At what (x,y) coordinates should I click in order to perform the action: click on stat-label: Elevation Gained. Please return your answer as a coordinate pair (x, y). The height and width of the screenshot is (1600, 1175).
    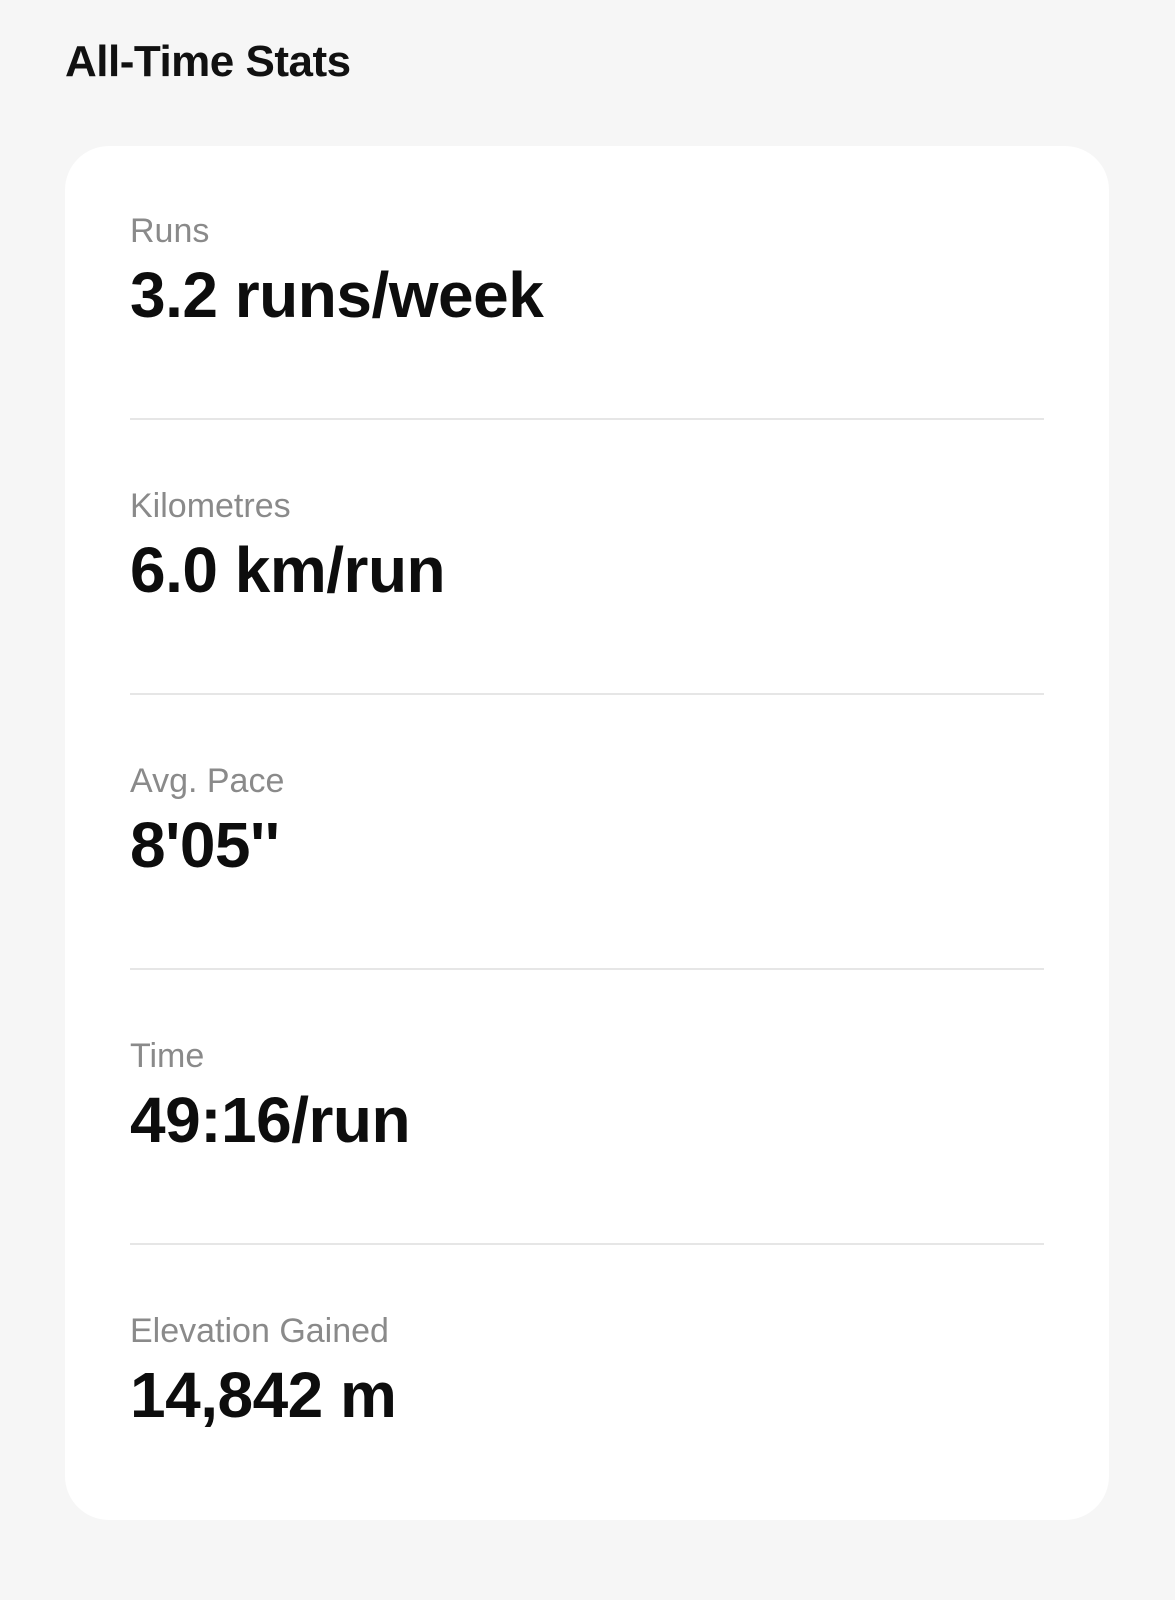
    Looking at the image, I should click on (259, 1331).